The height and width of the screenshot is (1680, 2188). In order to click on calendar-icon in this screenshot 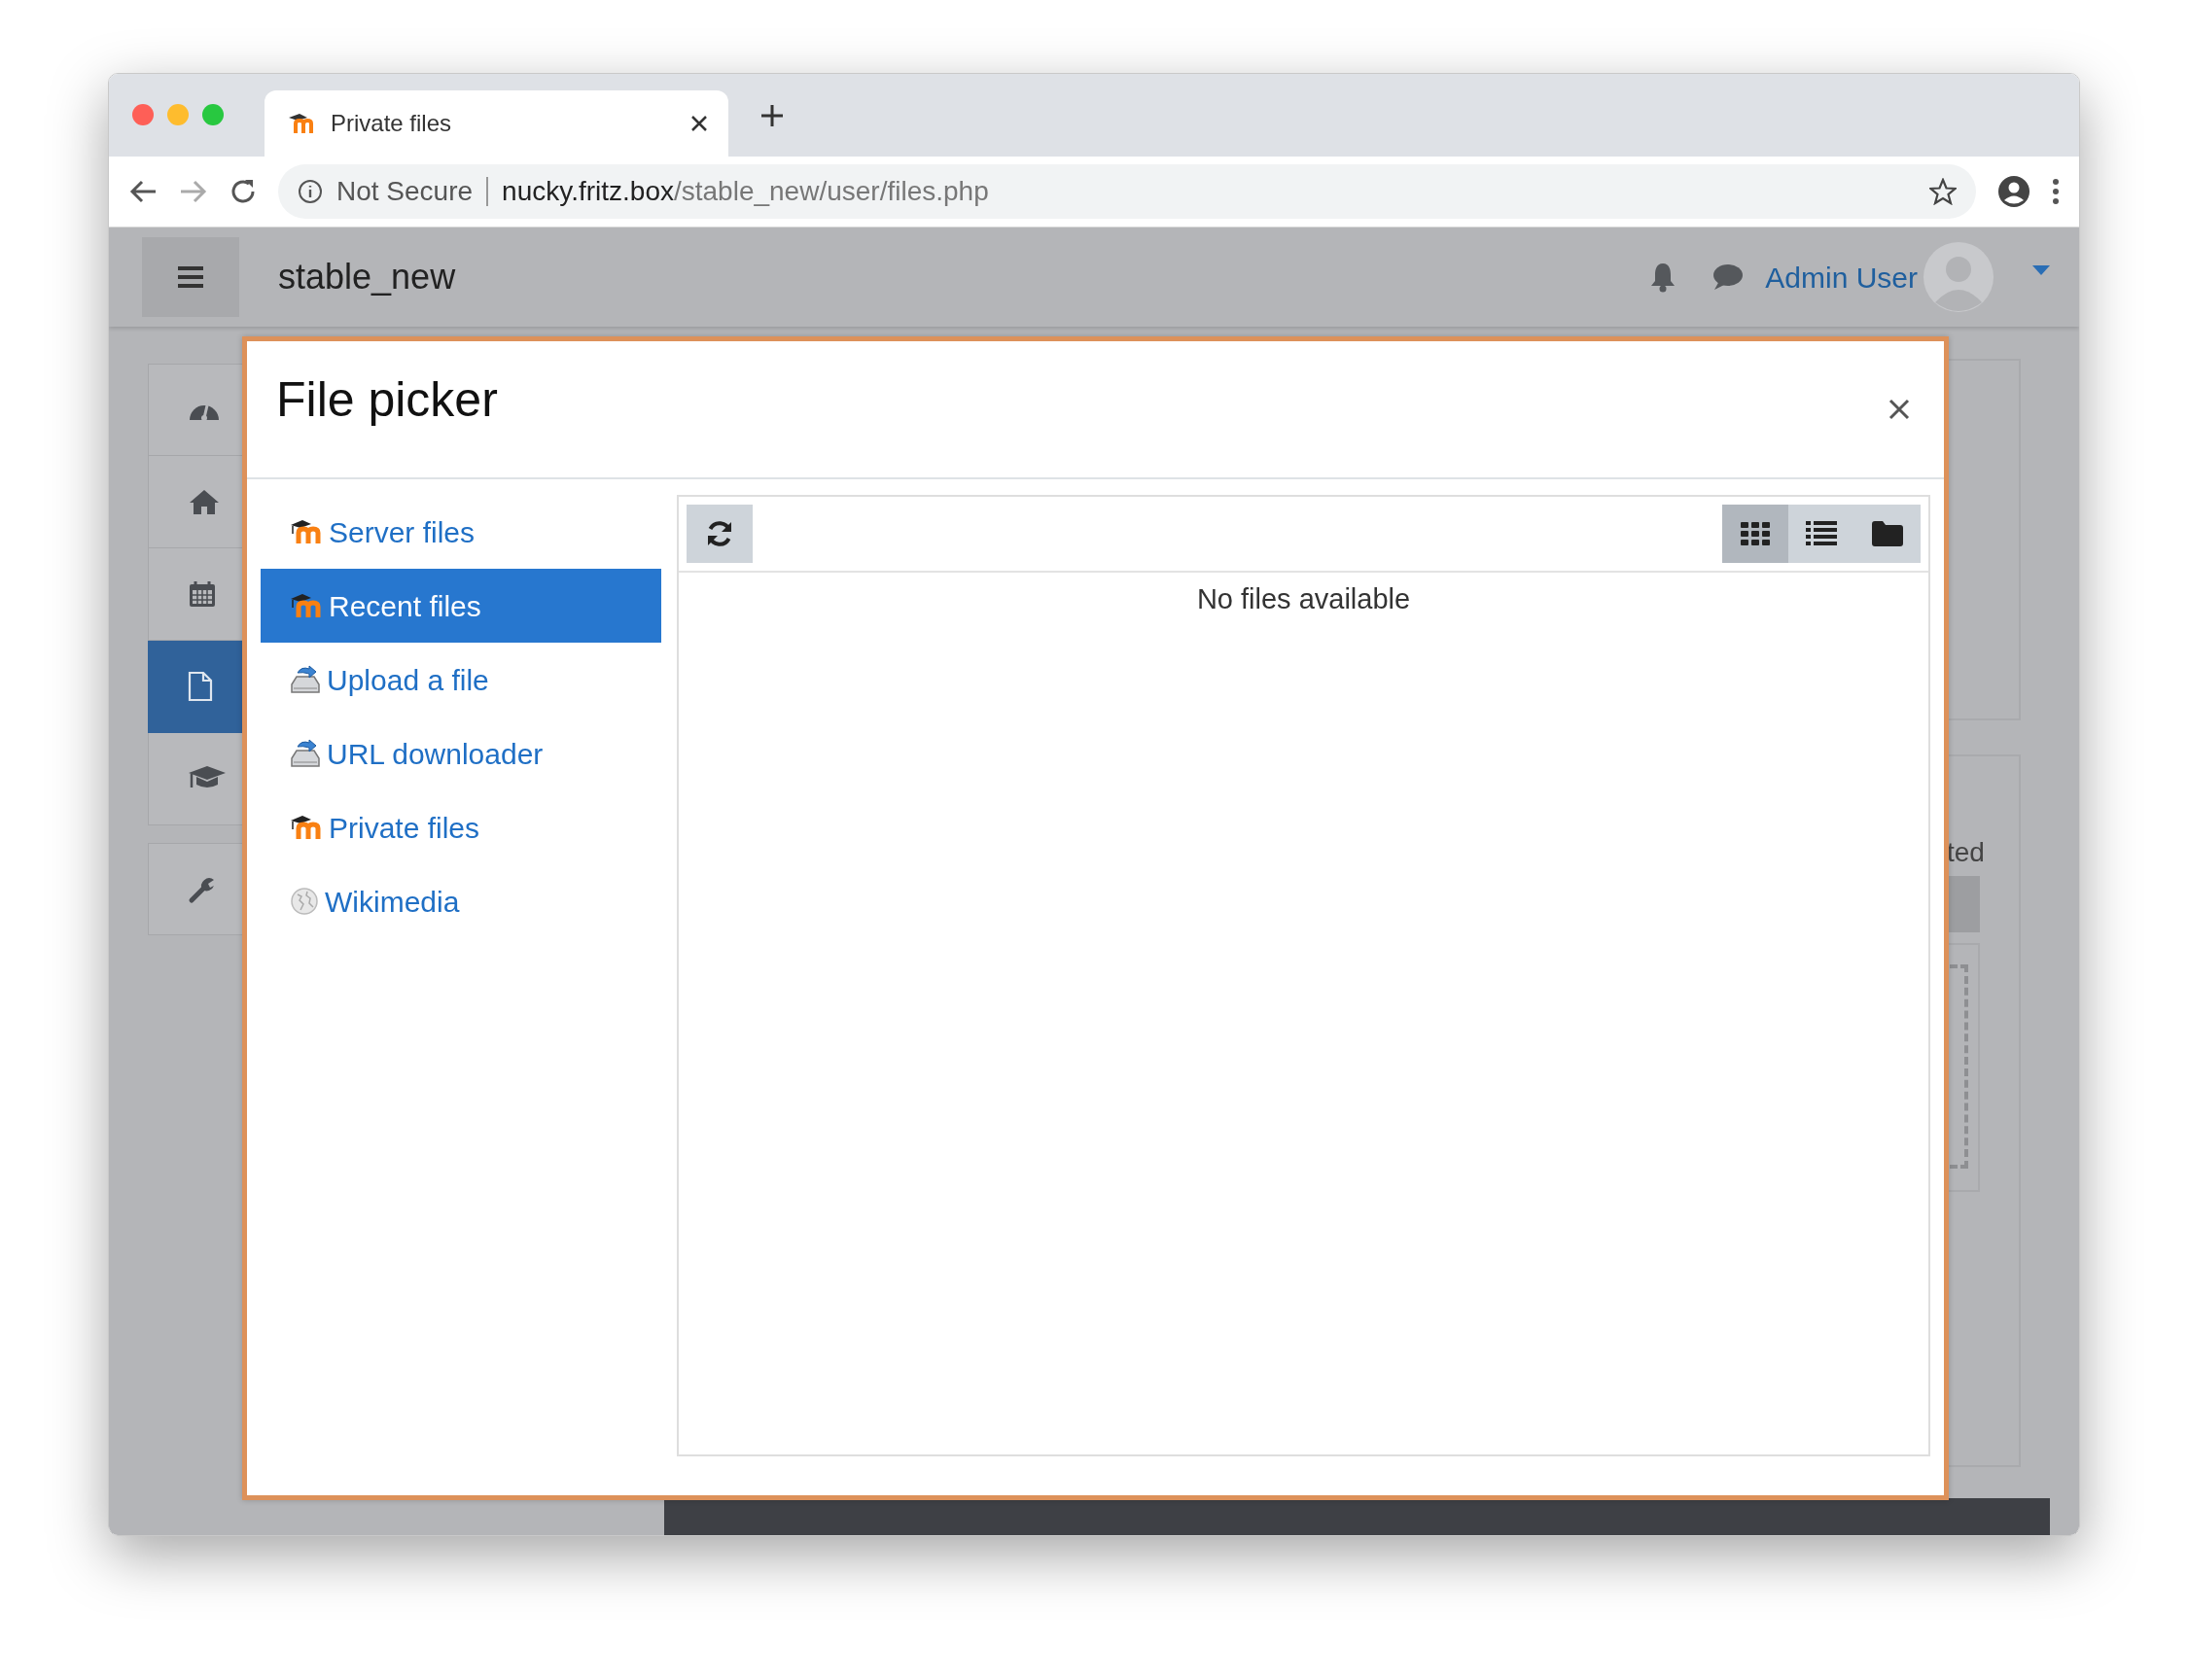, I will do `click(202, 594)`.